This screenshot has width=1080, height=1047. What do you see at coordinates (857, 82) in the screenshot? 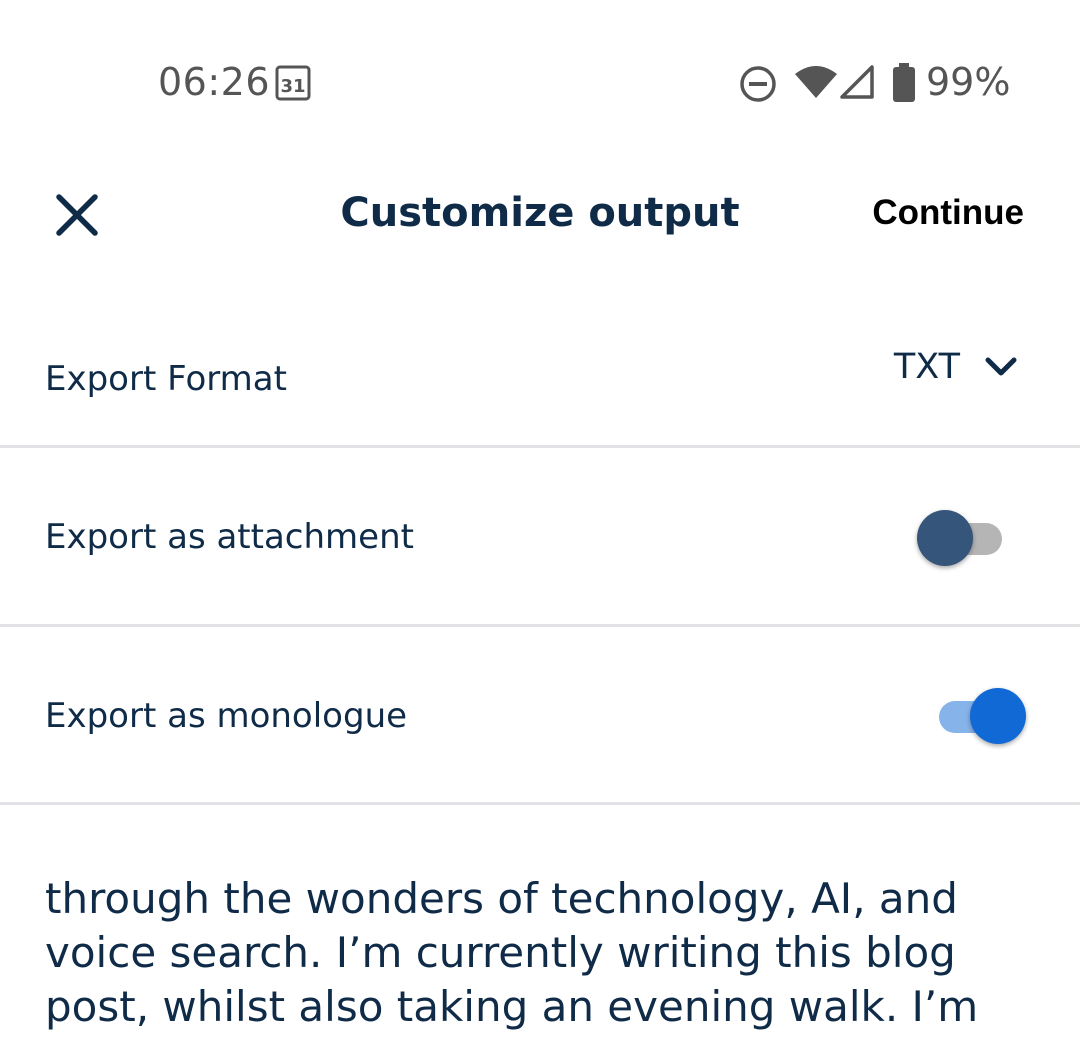
I see `signal-icon` at bounding box center [857, 82].